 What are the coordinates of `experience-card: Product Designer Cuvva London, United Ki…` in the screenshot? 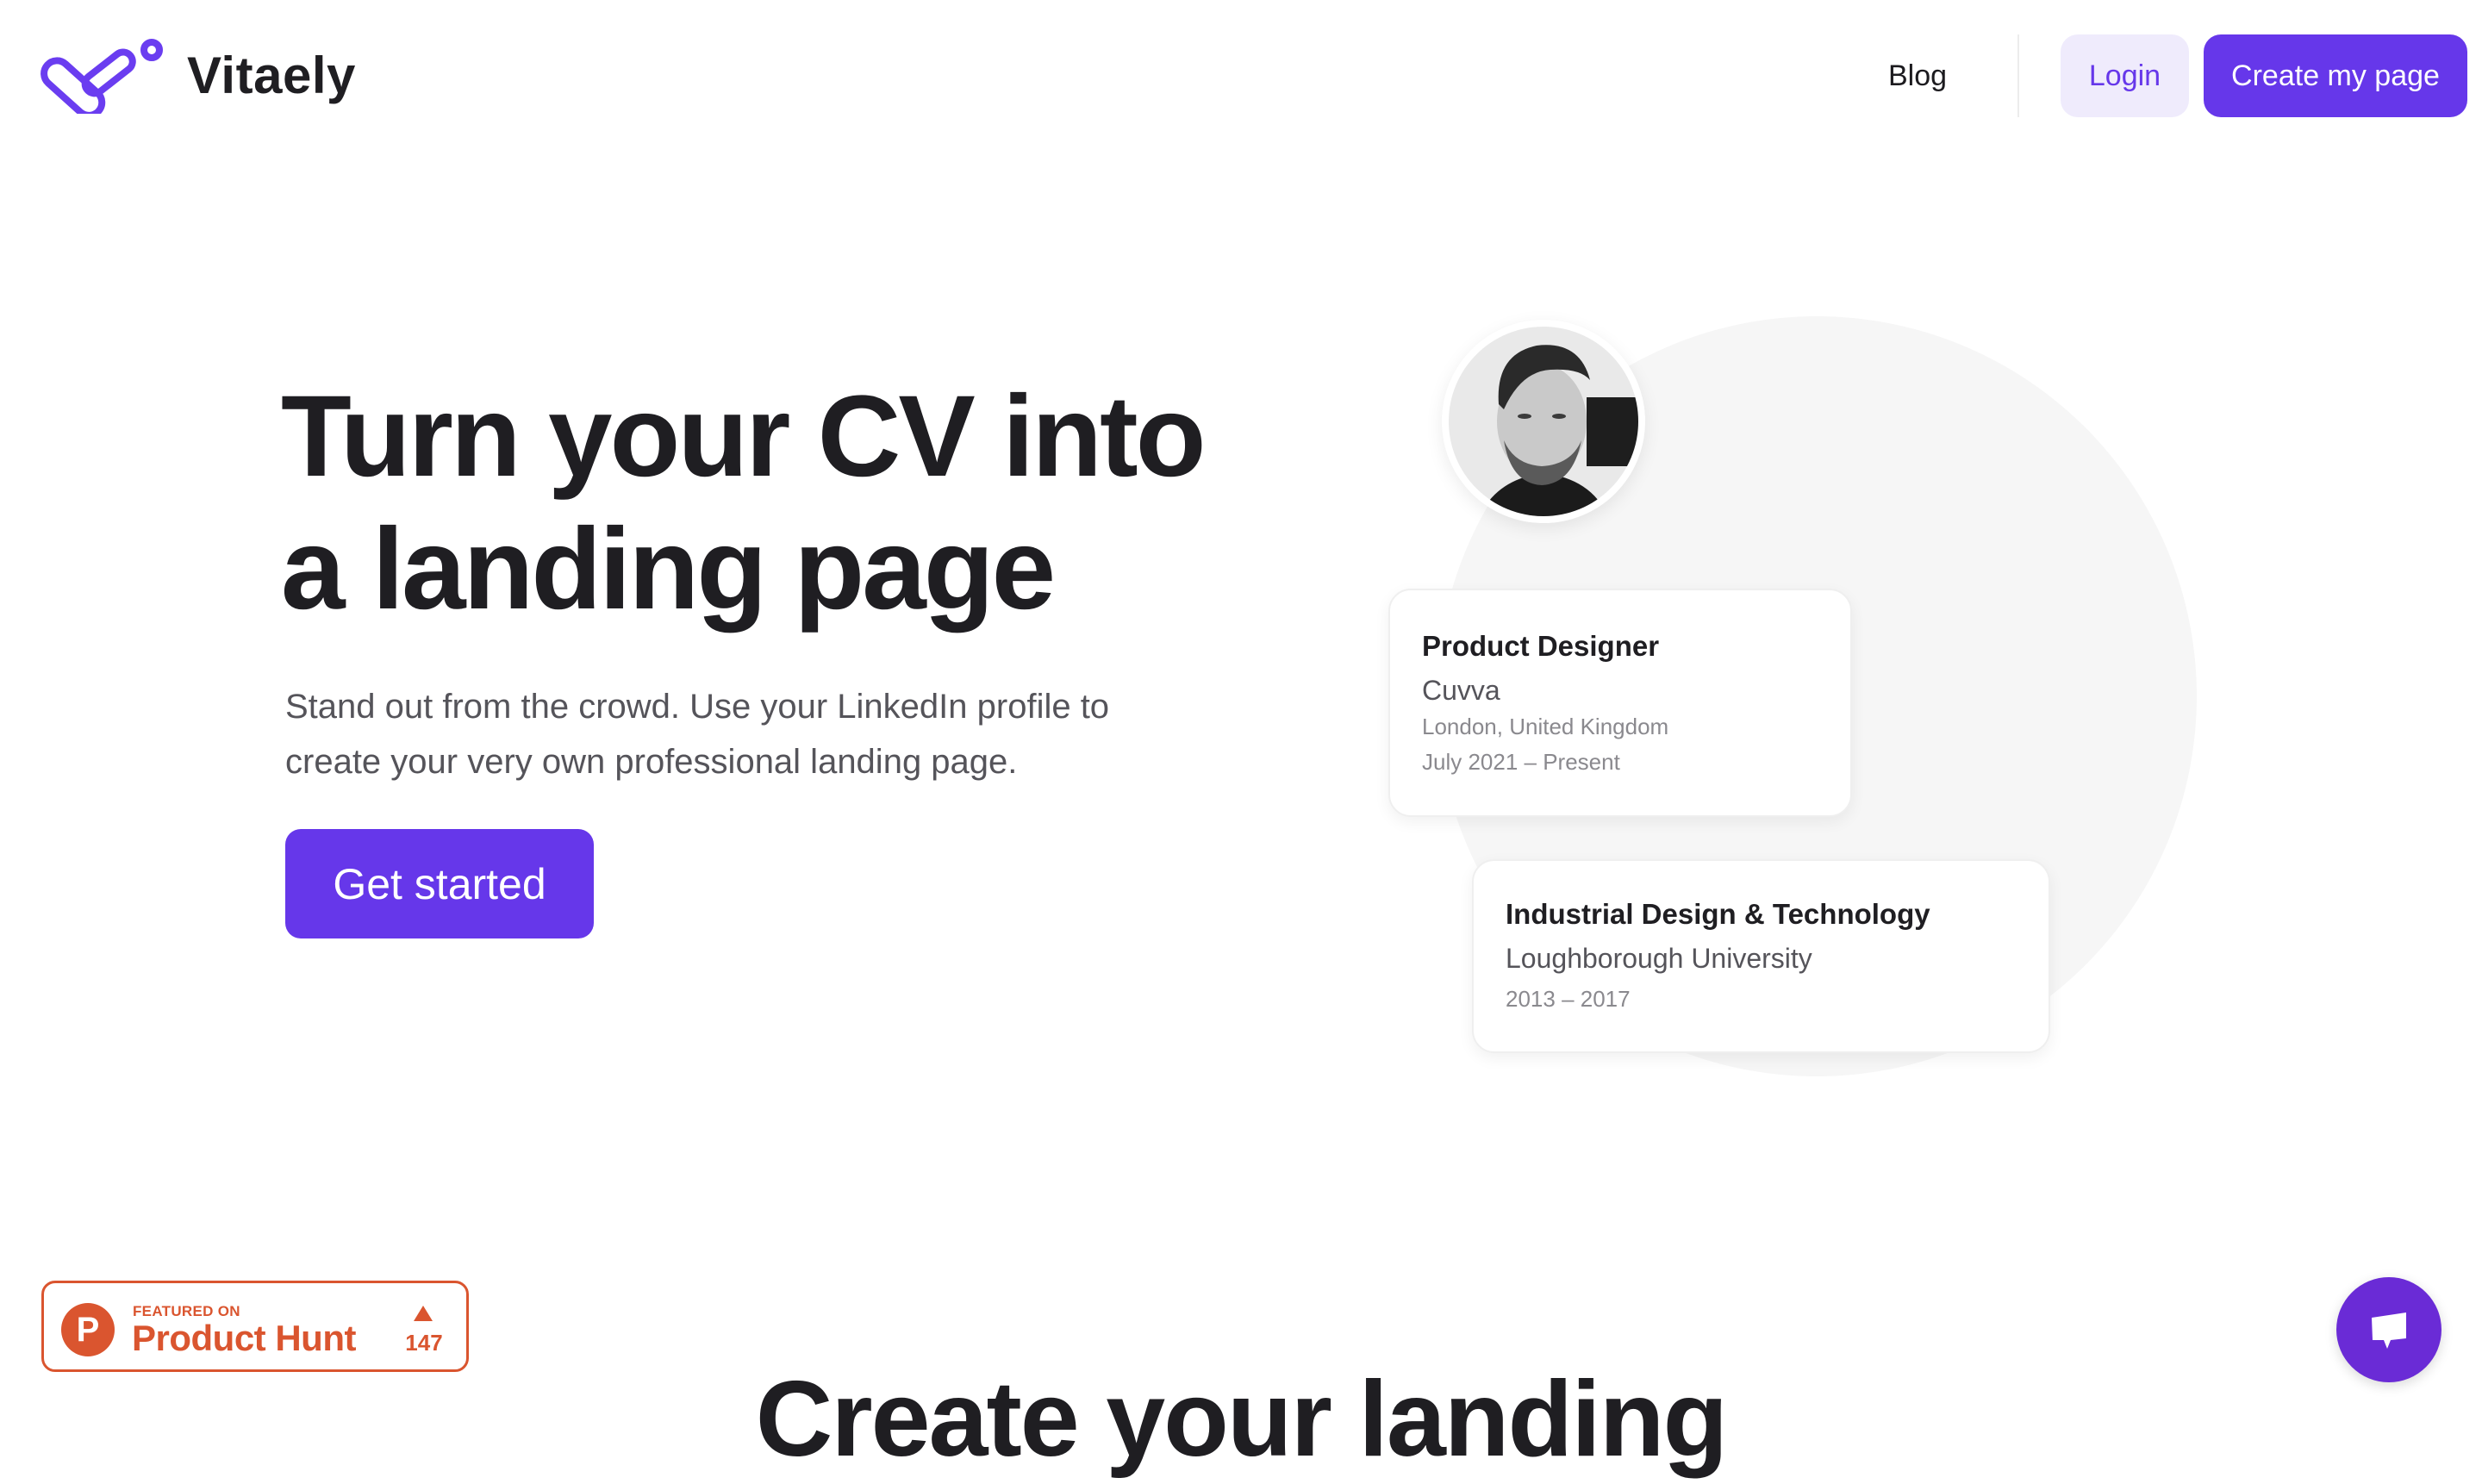 It's located at (1620, 703).